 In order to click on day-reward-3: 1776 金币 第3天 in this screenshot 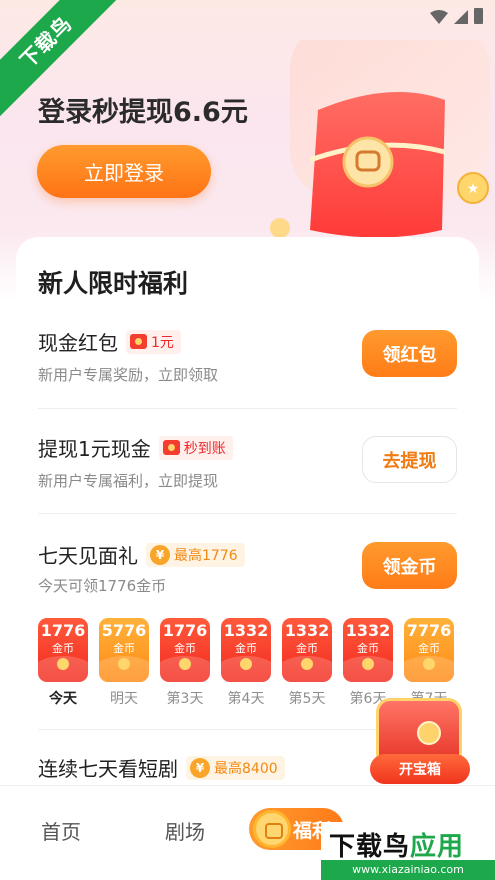, I will do `click(185, 663)`.